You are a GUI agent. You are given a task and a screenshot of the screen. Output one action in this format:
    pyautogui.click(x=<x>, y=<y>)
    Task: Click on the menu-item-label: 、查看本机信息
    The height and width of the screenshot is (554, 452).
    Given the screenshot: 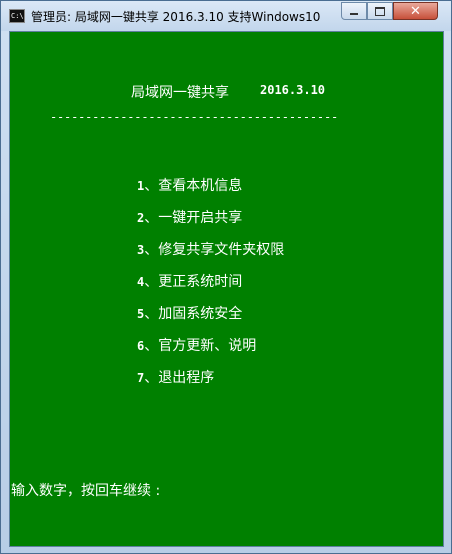 What is the action you would take?
    pyautogui.click(x=193, y=186)
    